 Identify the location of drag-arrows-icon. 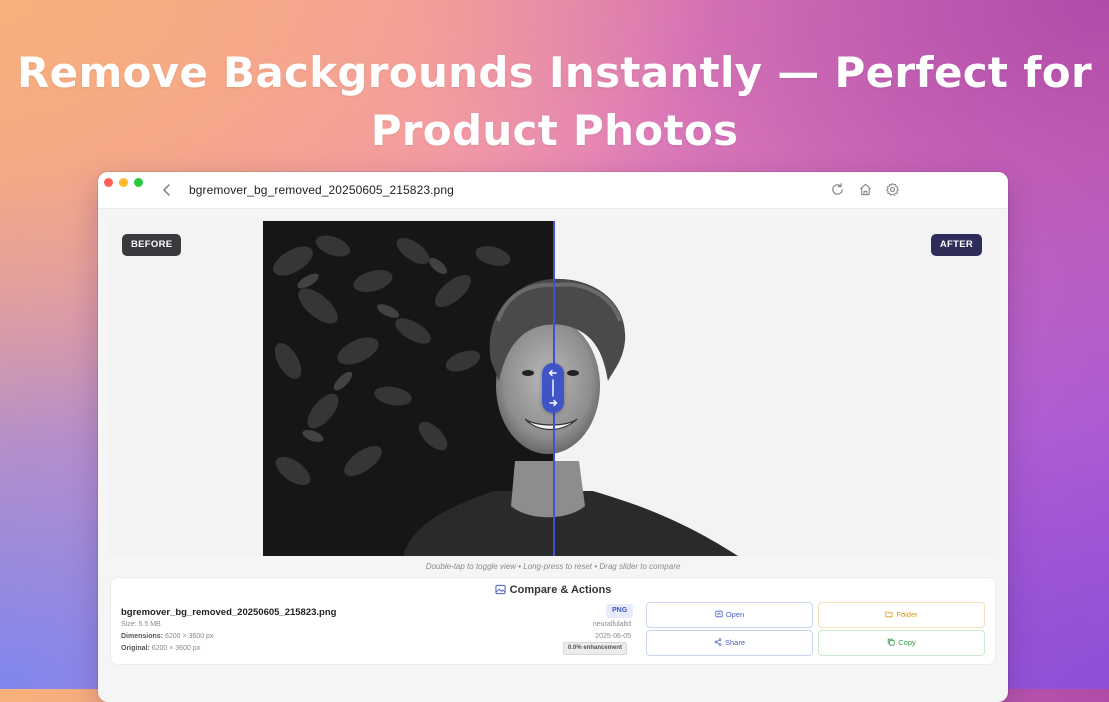
(553, 388).